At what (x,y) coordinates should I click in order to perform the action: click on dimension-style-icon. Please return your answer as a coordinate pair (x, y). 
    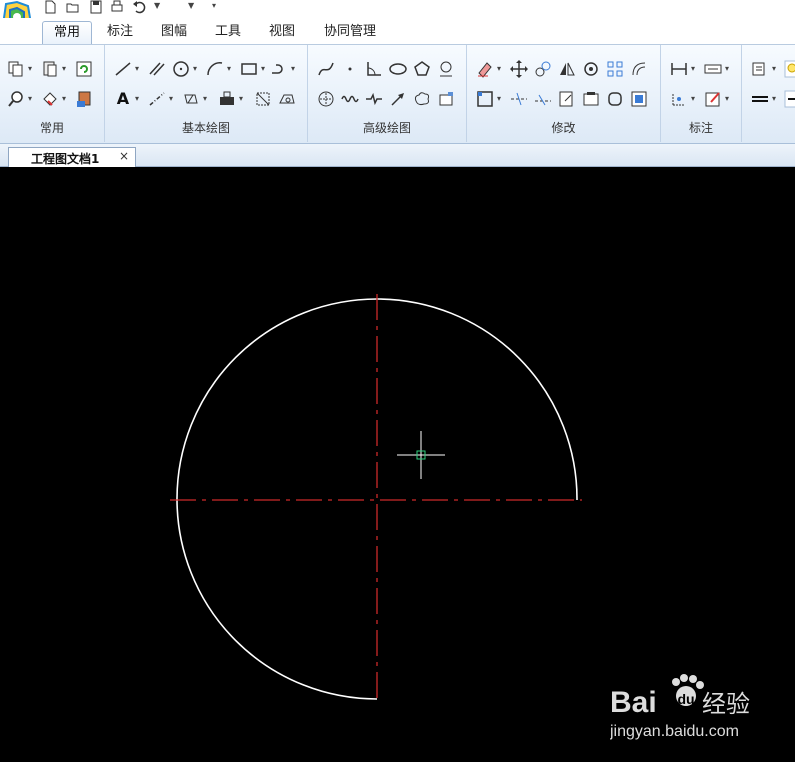
    Looking at the image, I should click on (713, 69).